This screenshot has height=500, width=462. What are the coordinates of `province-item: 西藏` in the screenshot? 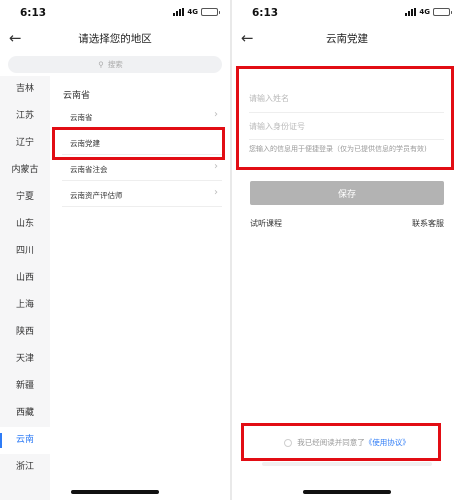 It's located at (25, 413).